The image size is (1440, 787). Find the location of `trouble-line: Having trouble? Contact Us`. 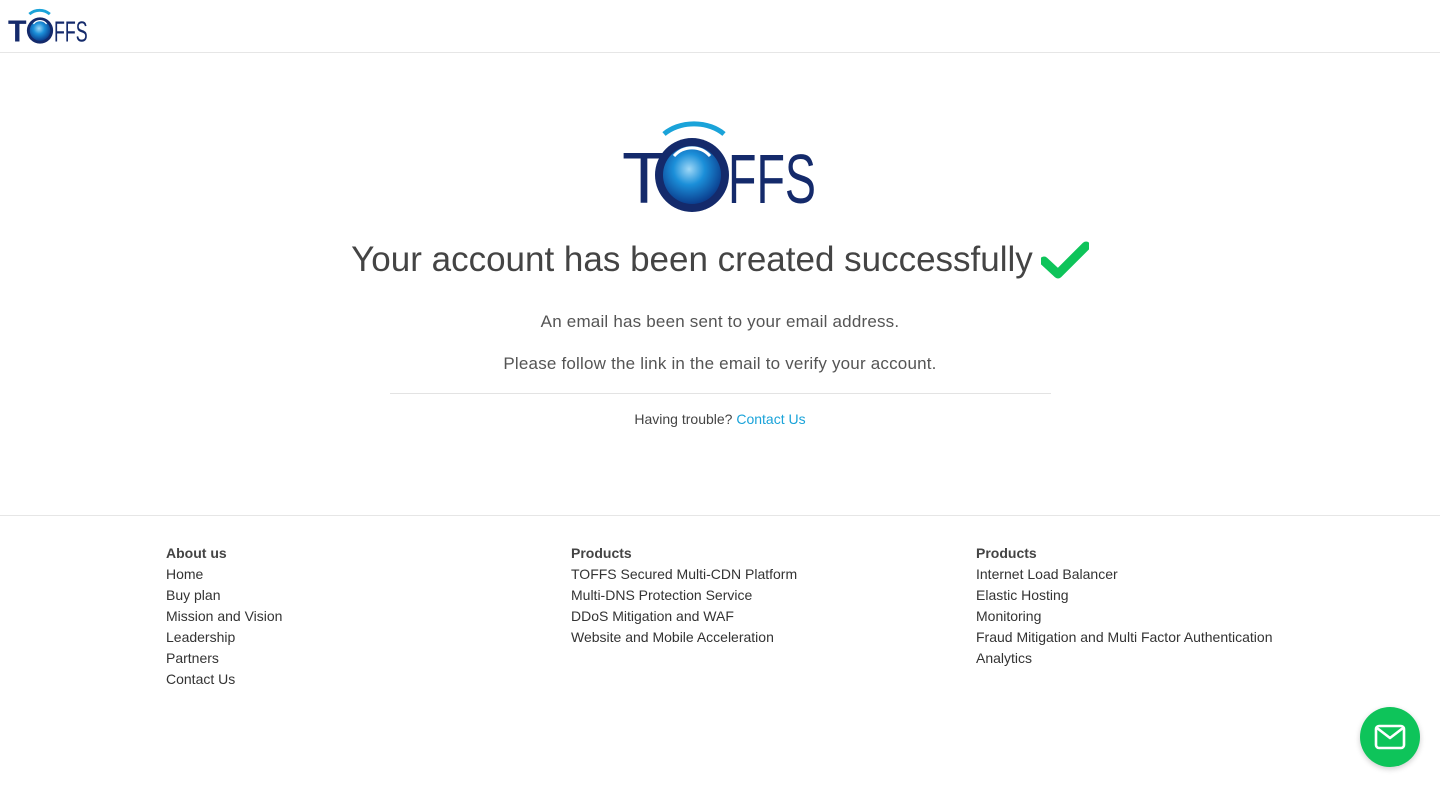

trouble-line: Having trouble? Contact Us is located at coordinates (720, 419).